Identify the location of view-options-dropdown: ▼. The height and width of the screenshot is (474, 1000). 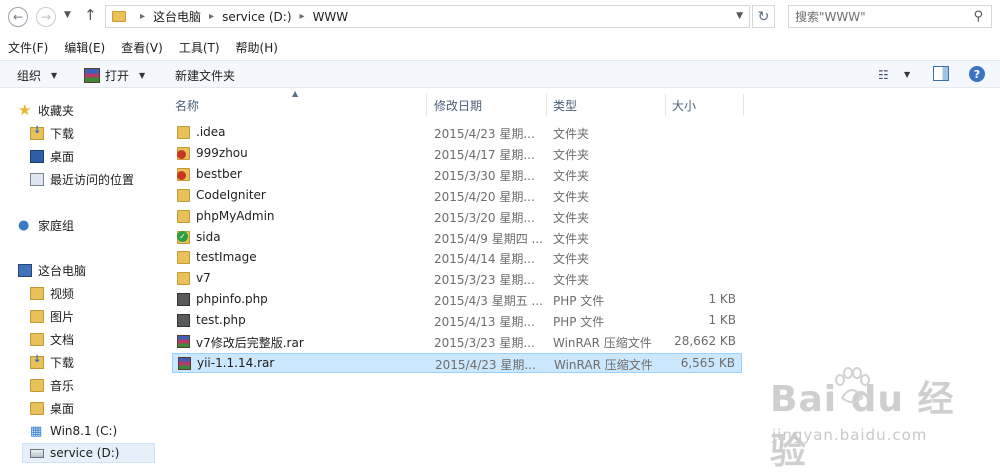
(907, 74).